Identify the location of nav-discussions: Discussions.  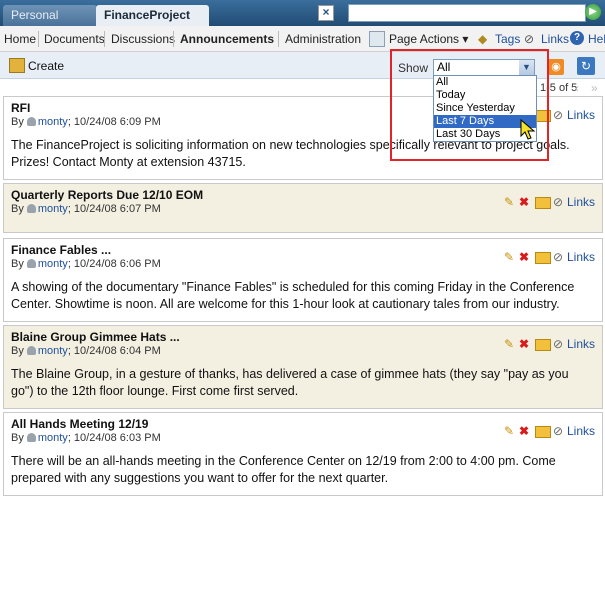
(143, 39).